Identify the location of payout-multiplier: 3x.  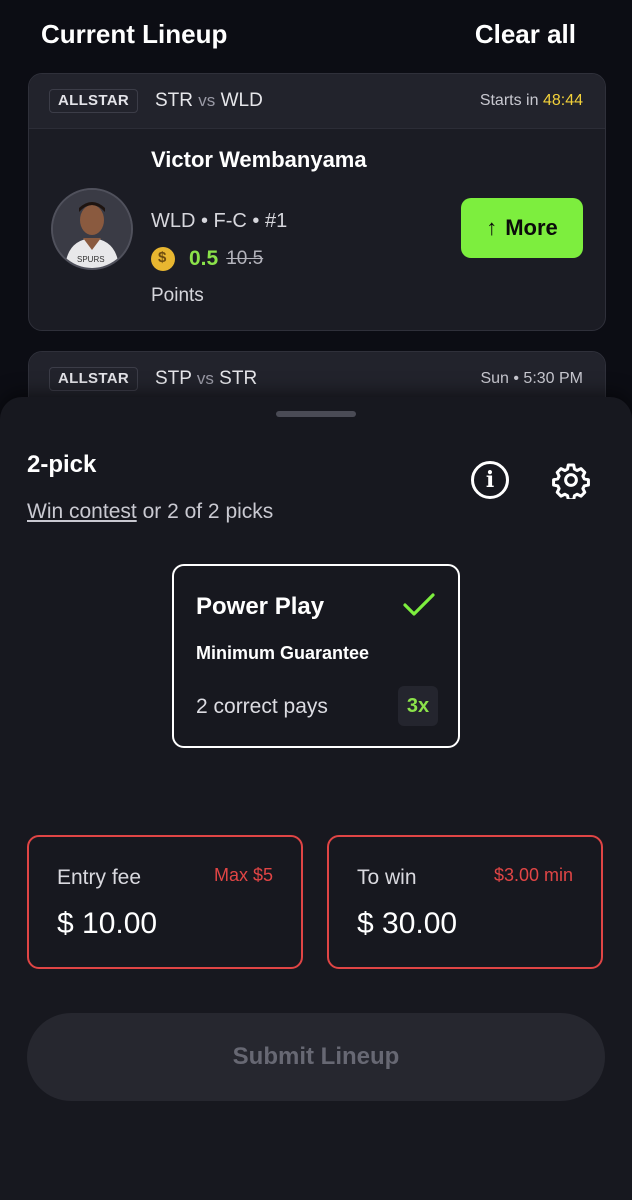
(418, 706).